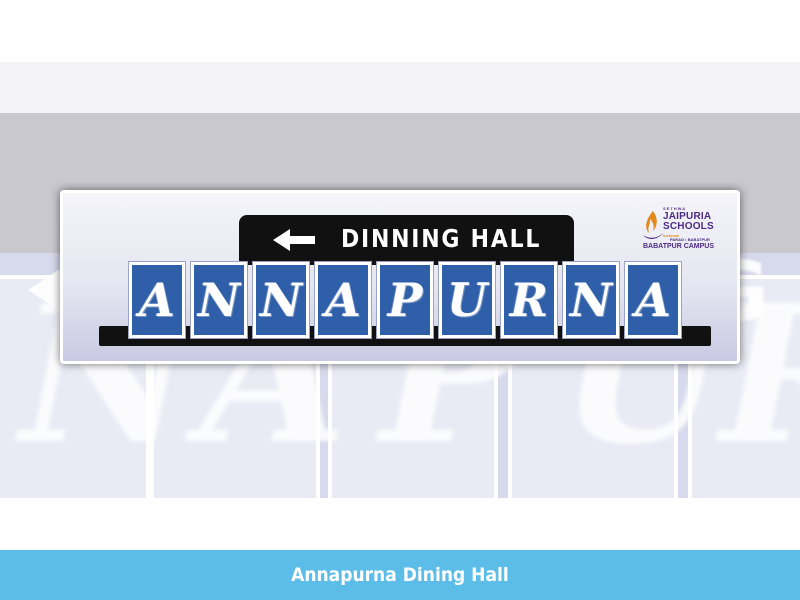 The width and height of the screenshot is (800, 600). I want to click on letter-tile: P, so click(405, 300).